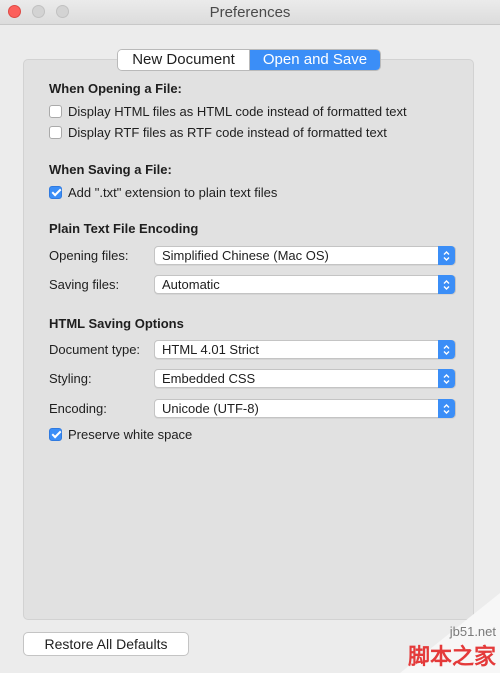 This screenshot has width=500, height=673. Describe the element at coordinates (78, 408) in the screenshot. I see `encoding-label: Encoding:` at that location.